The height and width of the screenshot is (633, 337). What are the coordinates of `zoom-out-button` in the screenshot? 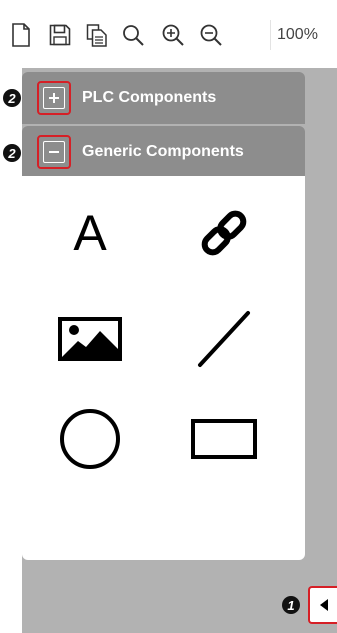 It's located at (211, 35).